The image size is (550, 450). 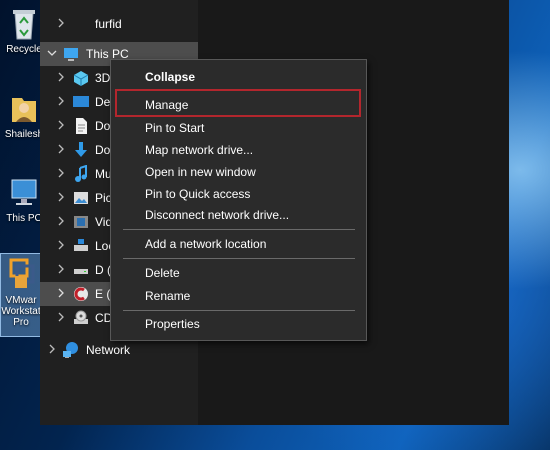 What do you see at coordinates (70, 350) in the screenshot?
I see `network-icon` at bounding box center [70, 350].